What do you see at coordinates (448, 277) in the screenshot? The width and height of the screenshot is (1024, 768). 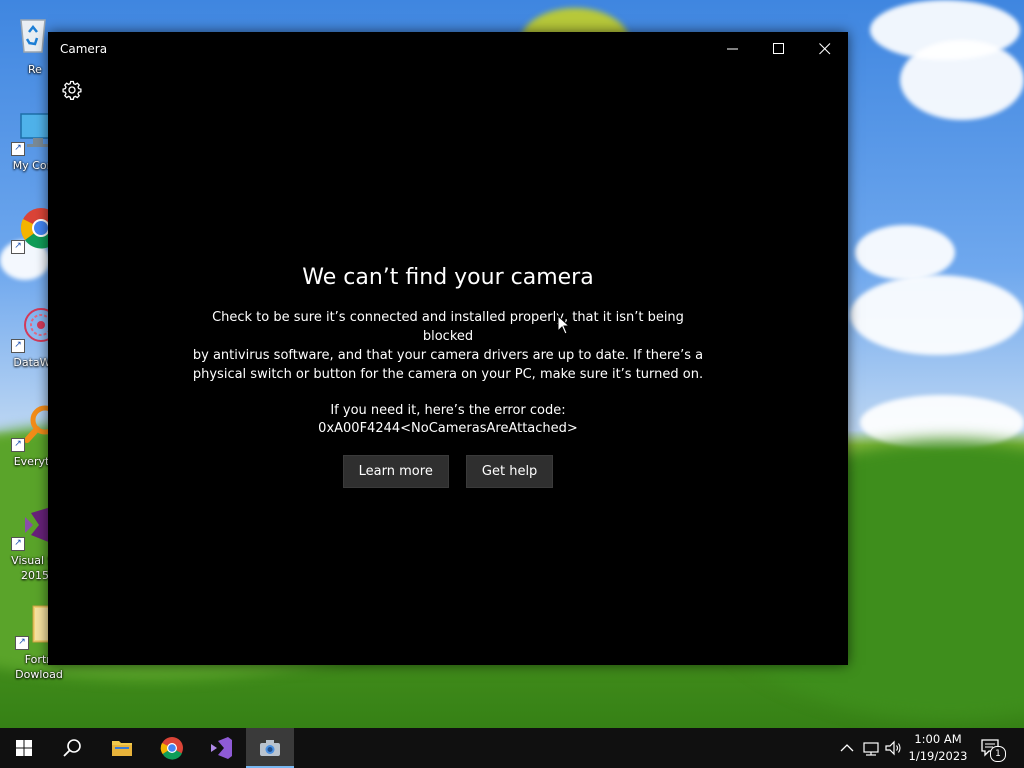 I see `error-heading: We can’t find your camera` at bounding box center [448, 277].